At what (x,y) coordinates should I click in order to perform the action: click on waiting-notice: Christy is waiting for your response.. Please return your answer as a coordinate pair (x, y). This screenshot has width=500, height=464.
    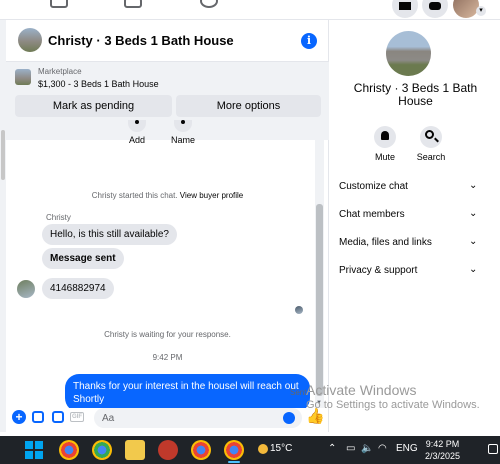
    Looking at the image, I should click on (167, 334).